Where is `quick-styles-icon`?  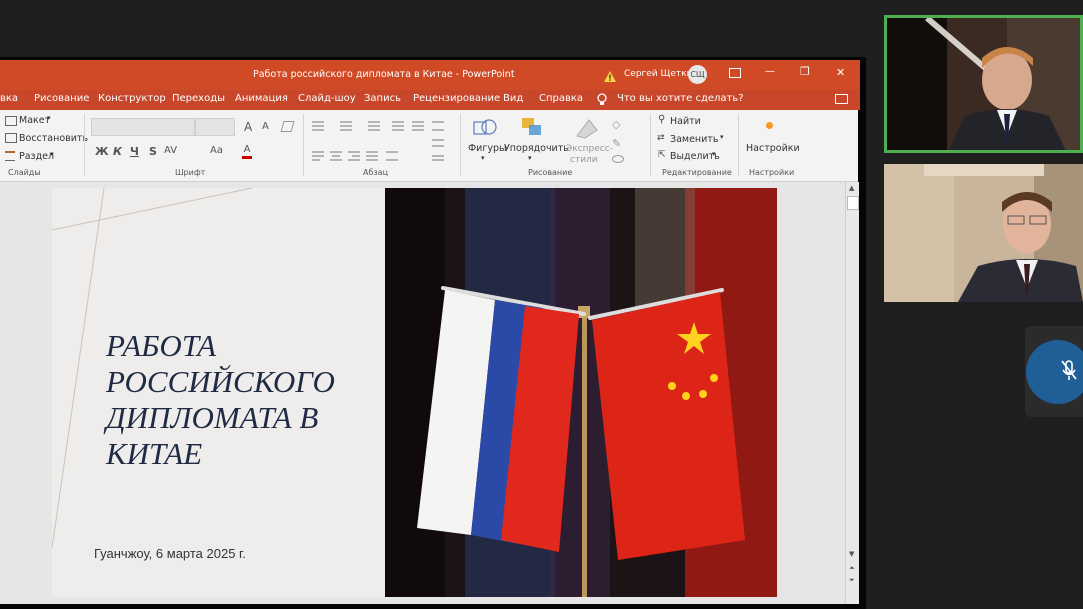
quick-styles-icon is located at coordinates (587, 129).